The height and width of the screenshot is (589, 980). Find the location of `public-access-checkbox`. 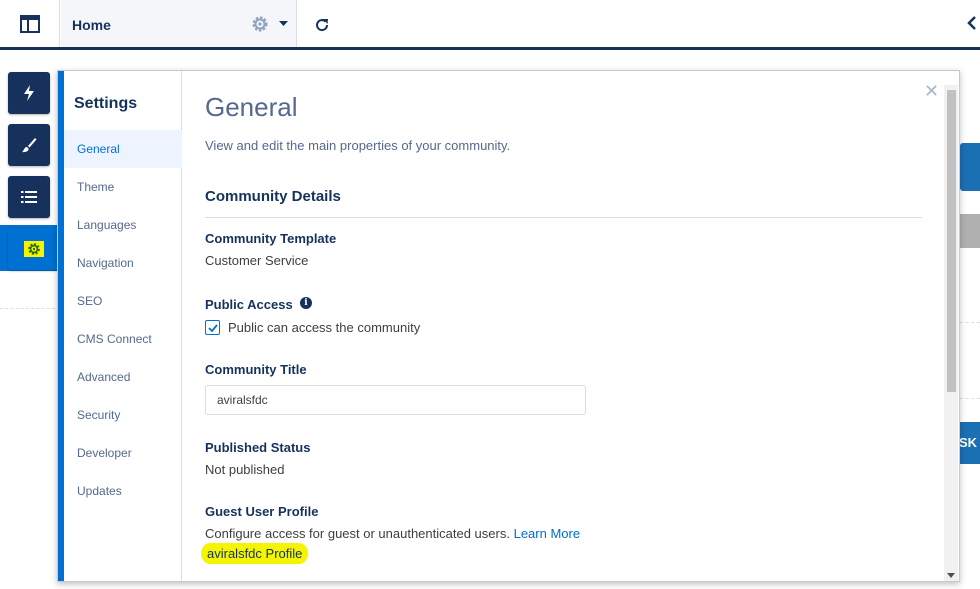

public-access-checkbox is located at coordinates (212, 327).